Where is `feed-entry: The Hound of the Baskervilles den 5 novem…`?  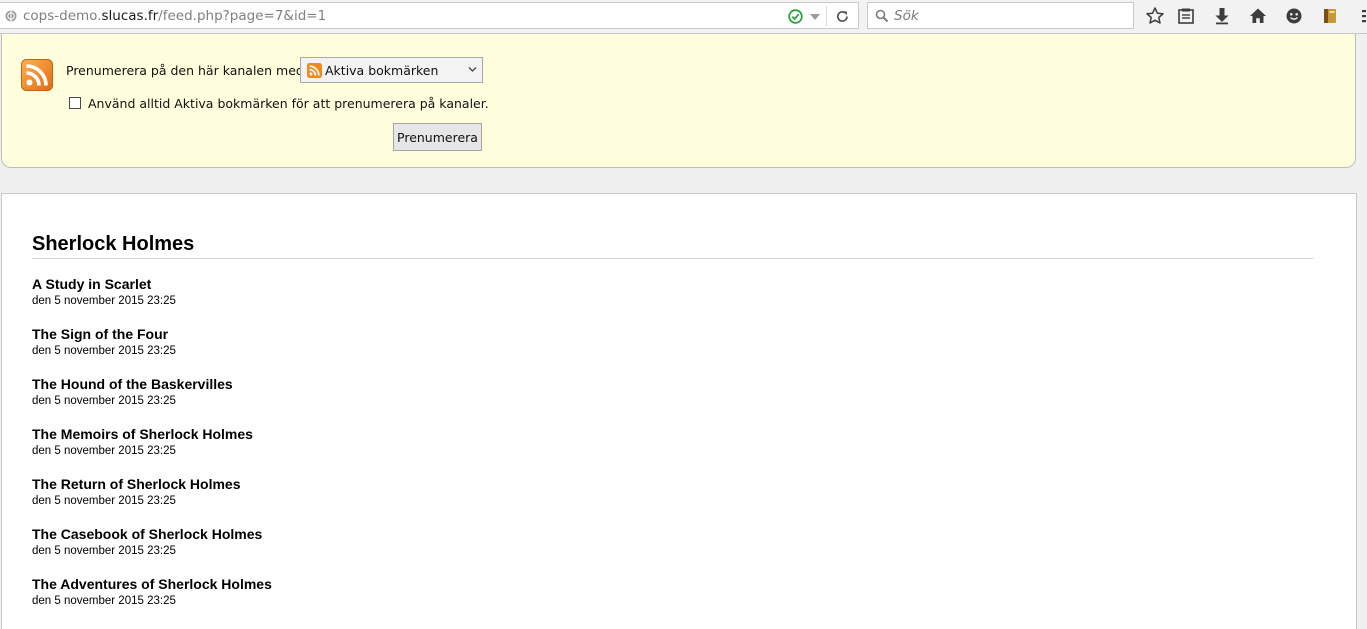
feed-entry: The Hound of the Baskervilles den 5 novem… is located at coordinates (132, 392).